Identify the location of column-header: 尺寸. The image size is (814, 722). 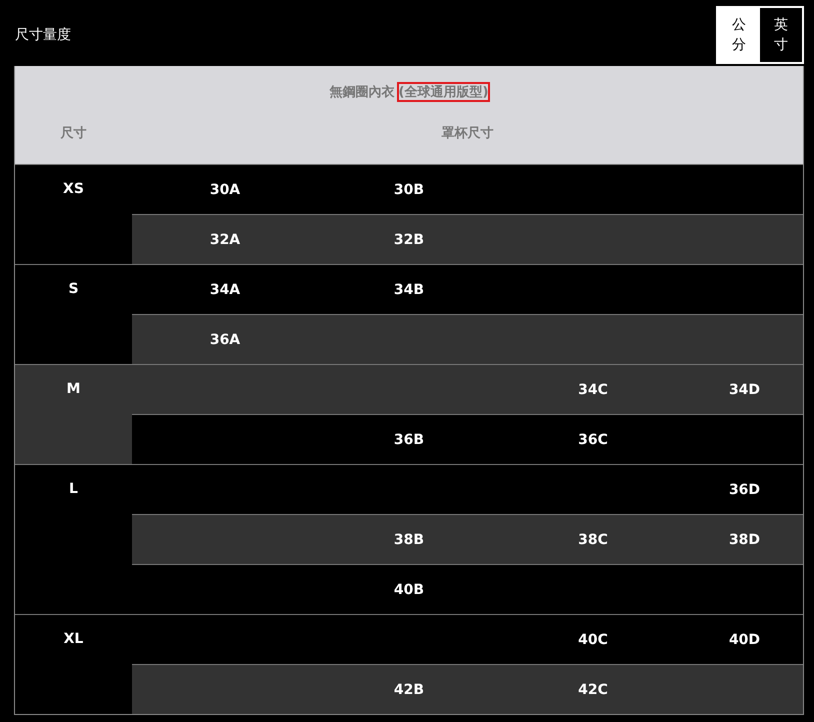
(74, 133).